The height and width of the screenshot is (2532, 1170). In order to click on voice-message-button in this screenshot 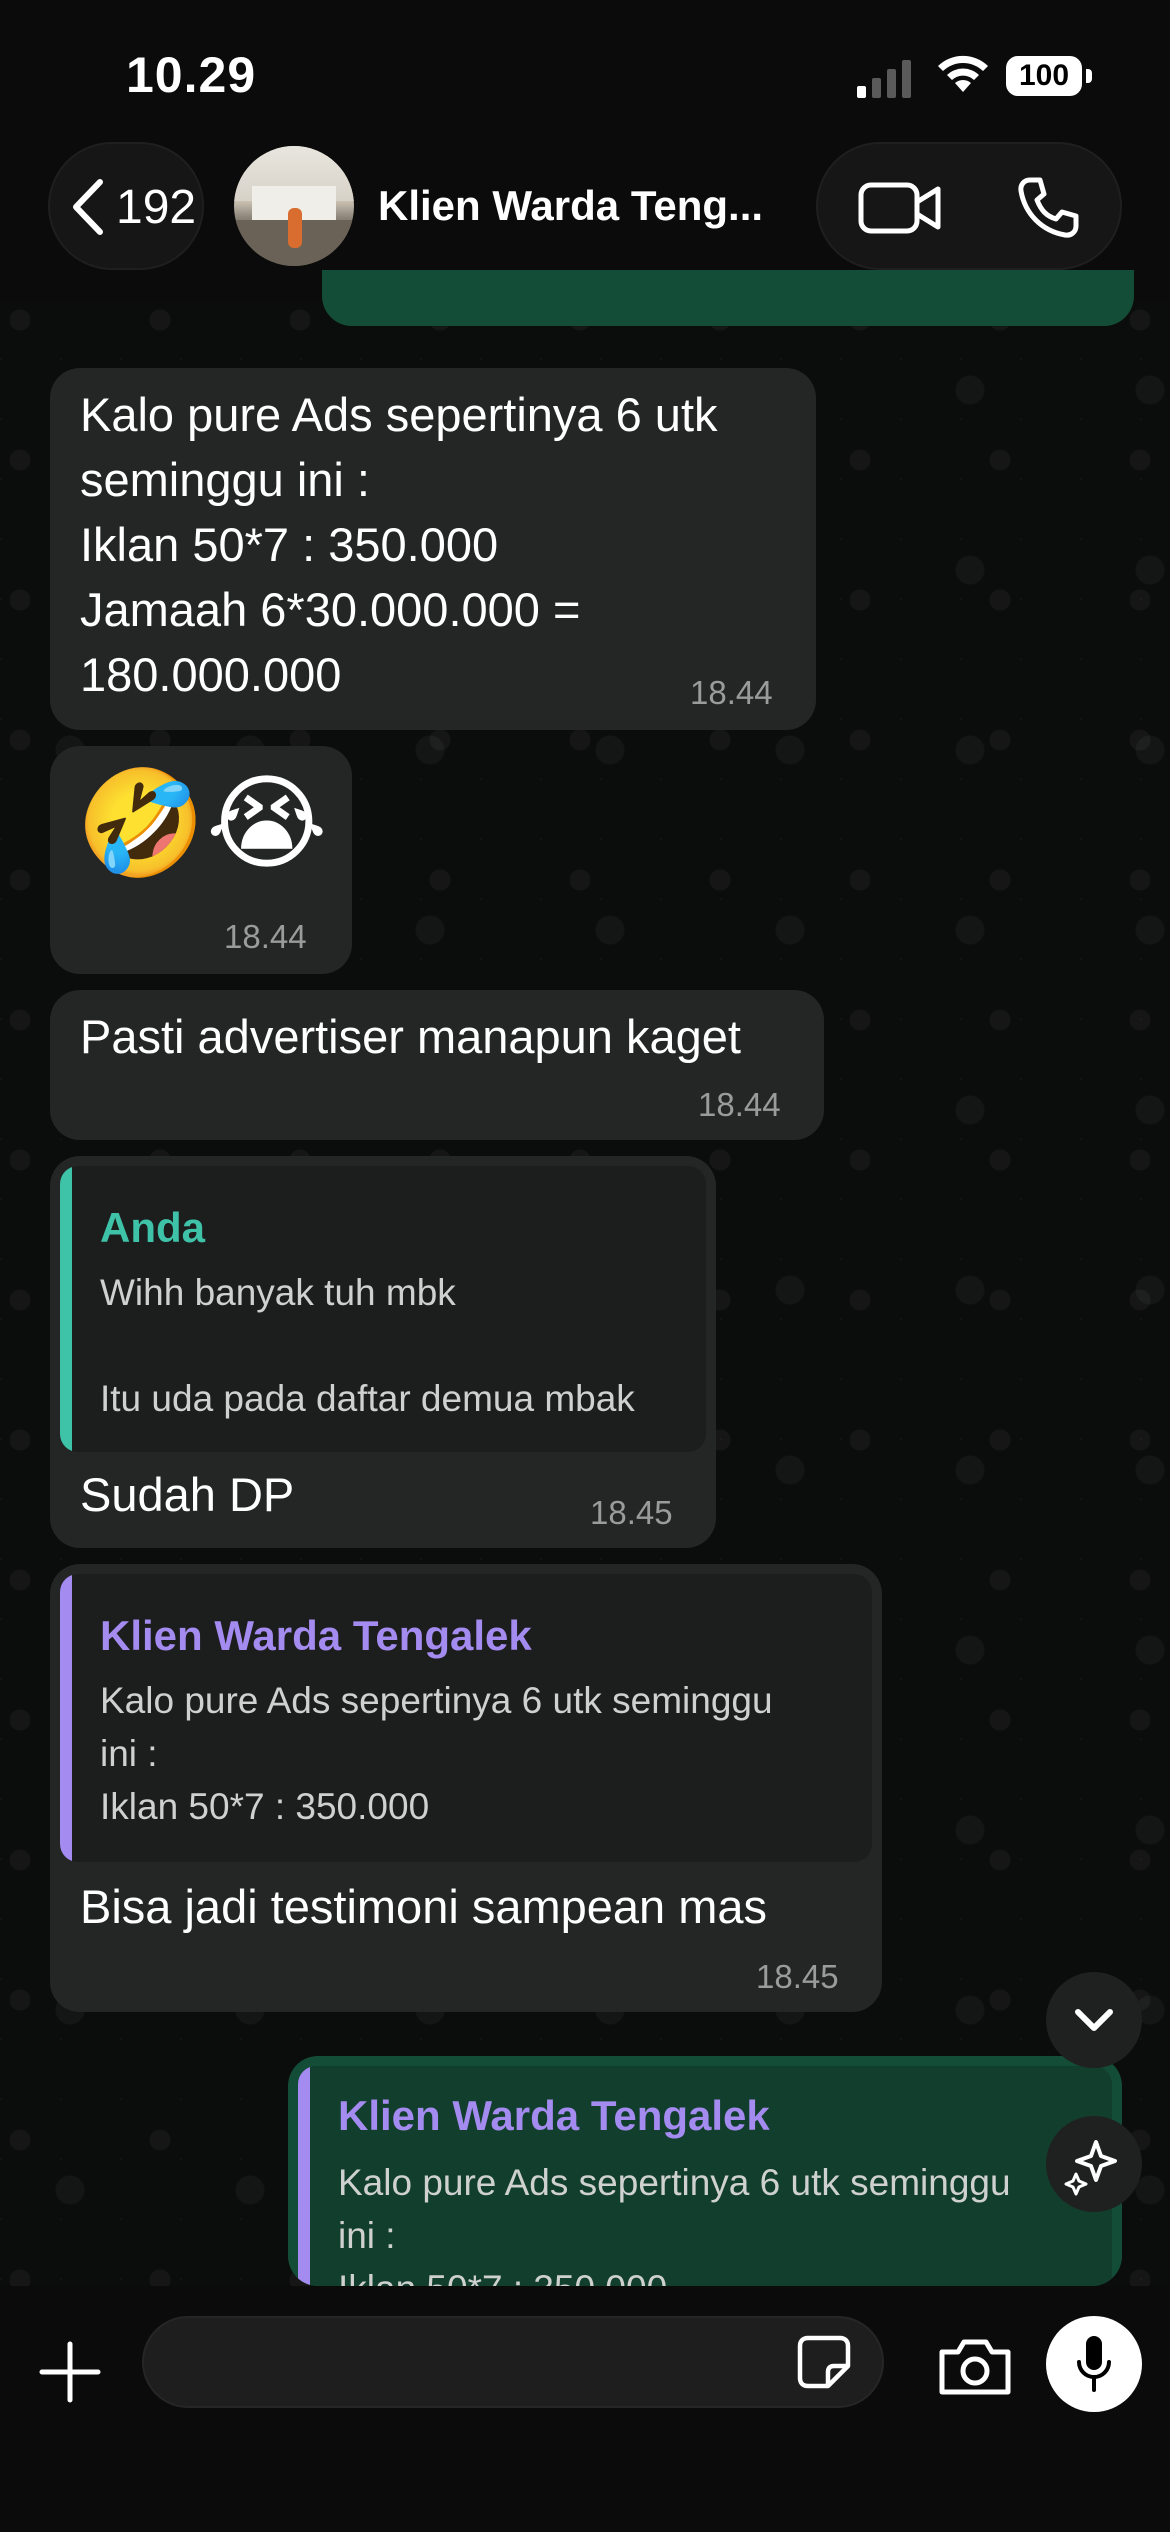, I will do `click(1094, 2364)`.